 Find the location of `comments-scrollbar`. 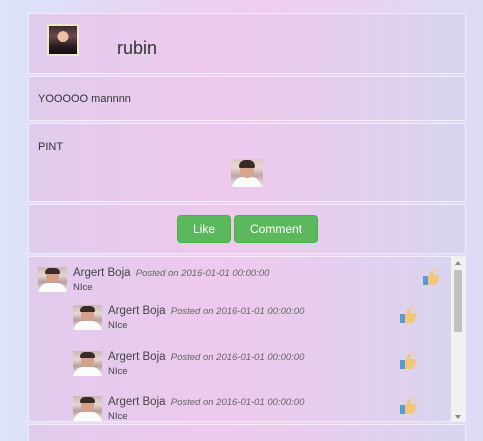

comments-scrollbar is located at coordinates (458, 339).